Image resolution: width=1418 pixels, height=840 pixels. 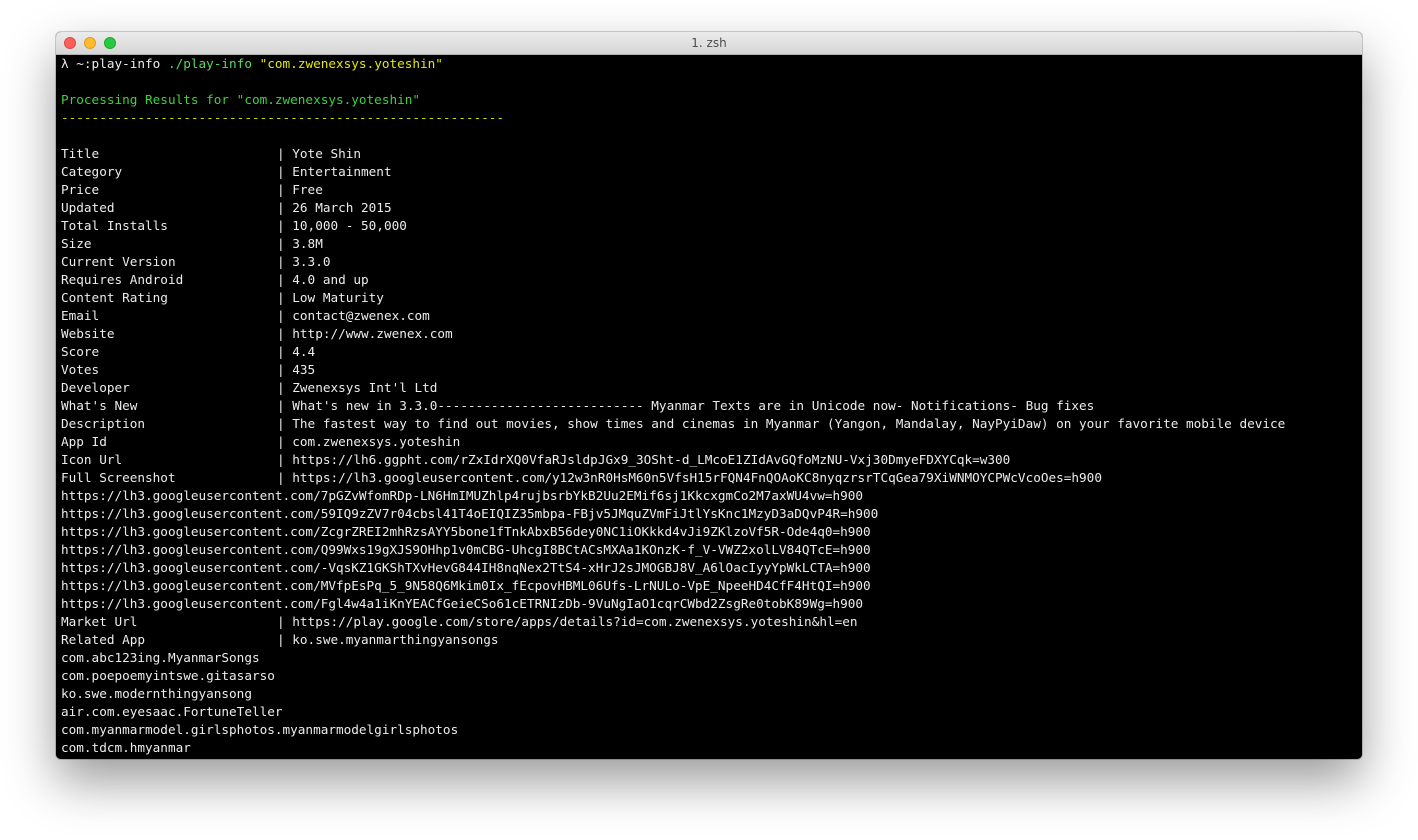 What do you see at coordinates (76, 243) in the screenshot?
I see `field-label: Size` at bounding box center [76, 243].